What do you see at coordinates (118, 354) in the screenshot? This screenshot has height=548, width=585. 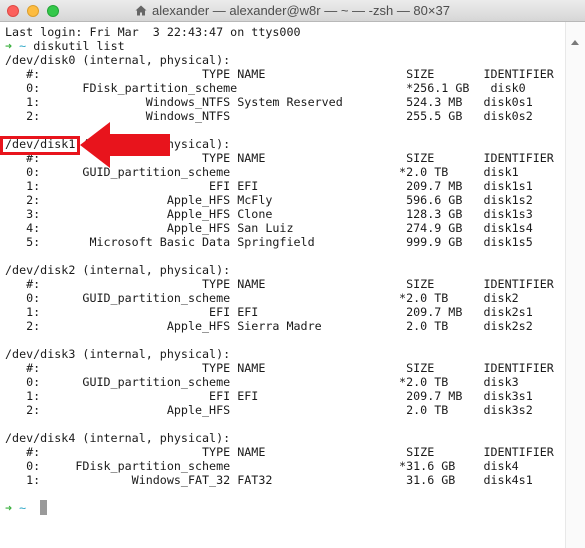 I see `disk-header-line: /dev/disk3 (internal, physical):` at bounding box center [118, 354].